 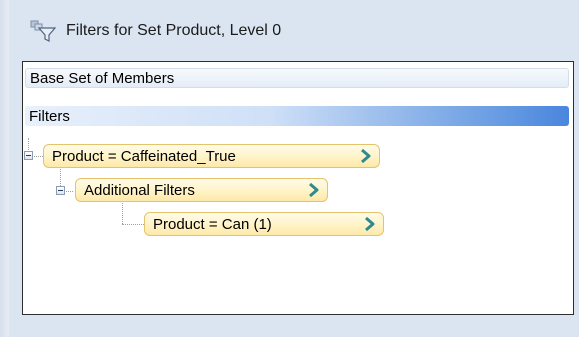 I want to click on filter-funnel-icon, so click(x=43, y=31).